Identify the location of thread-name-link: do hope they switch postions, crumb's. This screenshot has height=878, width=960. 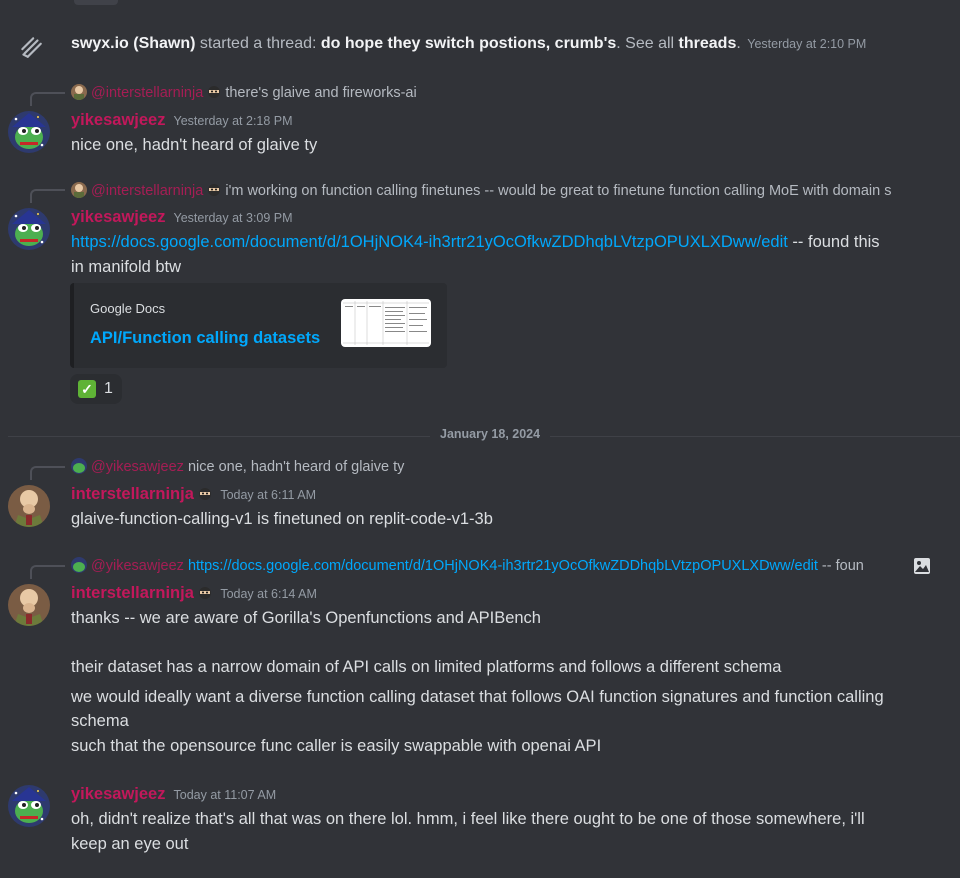
(468, 43).